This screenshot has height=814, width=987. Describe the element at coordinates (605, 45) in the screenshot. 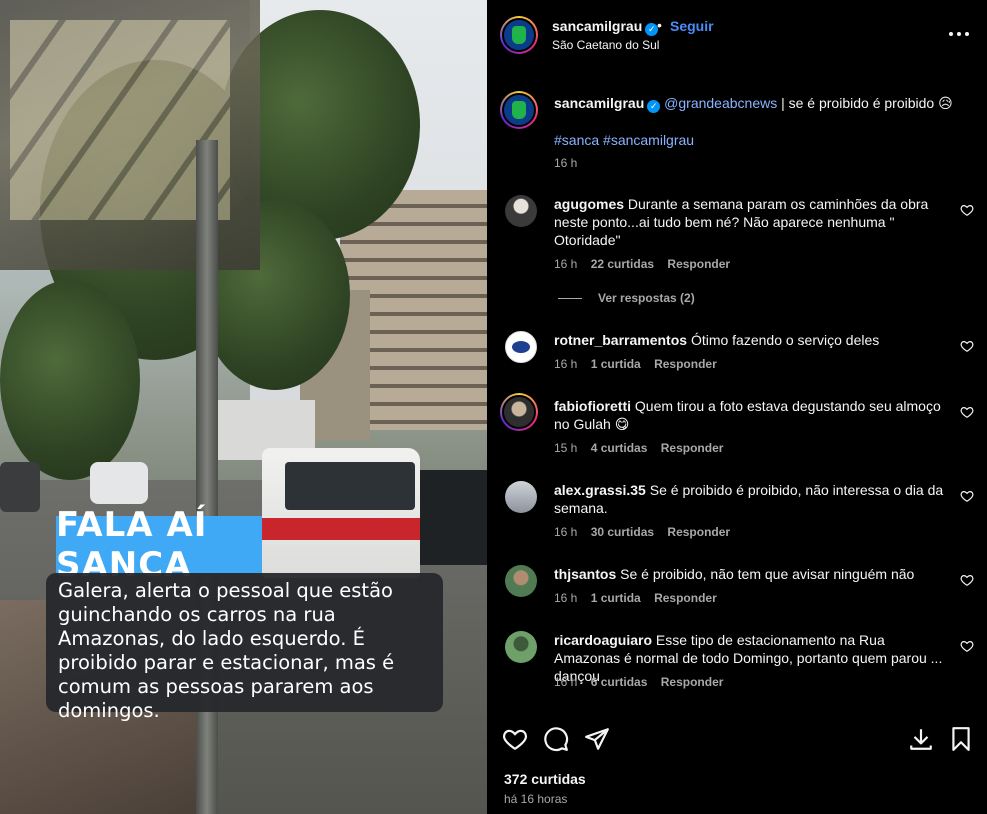

I see `post-location: São Caetano do Sul` at that location.